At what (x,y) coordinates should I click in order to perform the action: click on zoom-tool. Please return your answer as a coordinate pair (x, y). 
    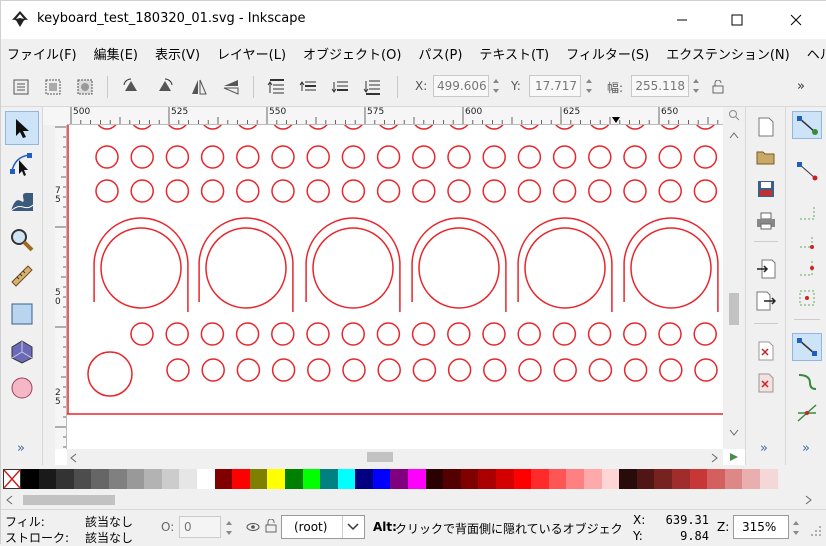
    Looking at the image, I should click on (22, 240).